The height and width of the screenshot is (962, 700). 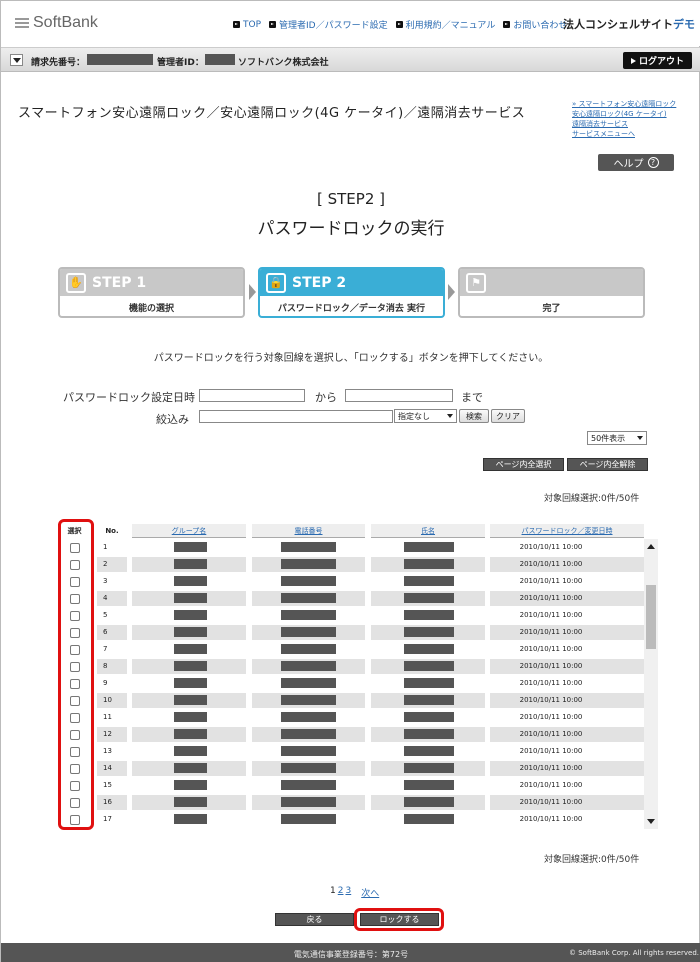 What do you see at coordinates (351, 564) in the screenshot?
I see `table-row: 2 2010/10/11 10:00` at bounding box center [351, 564].